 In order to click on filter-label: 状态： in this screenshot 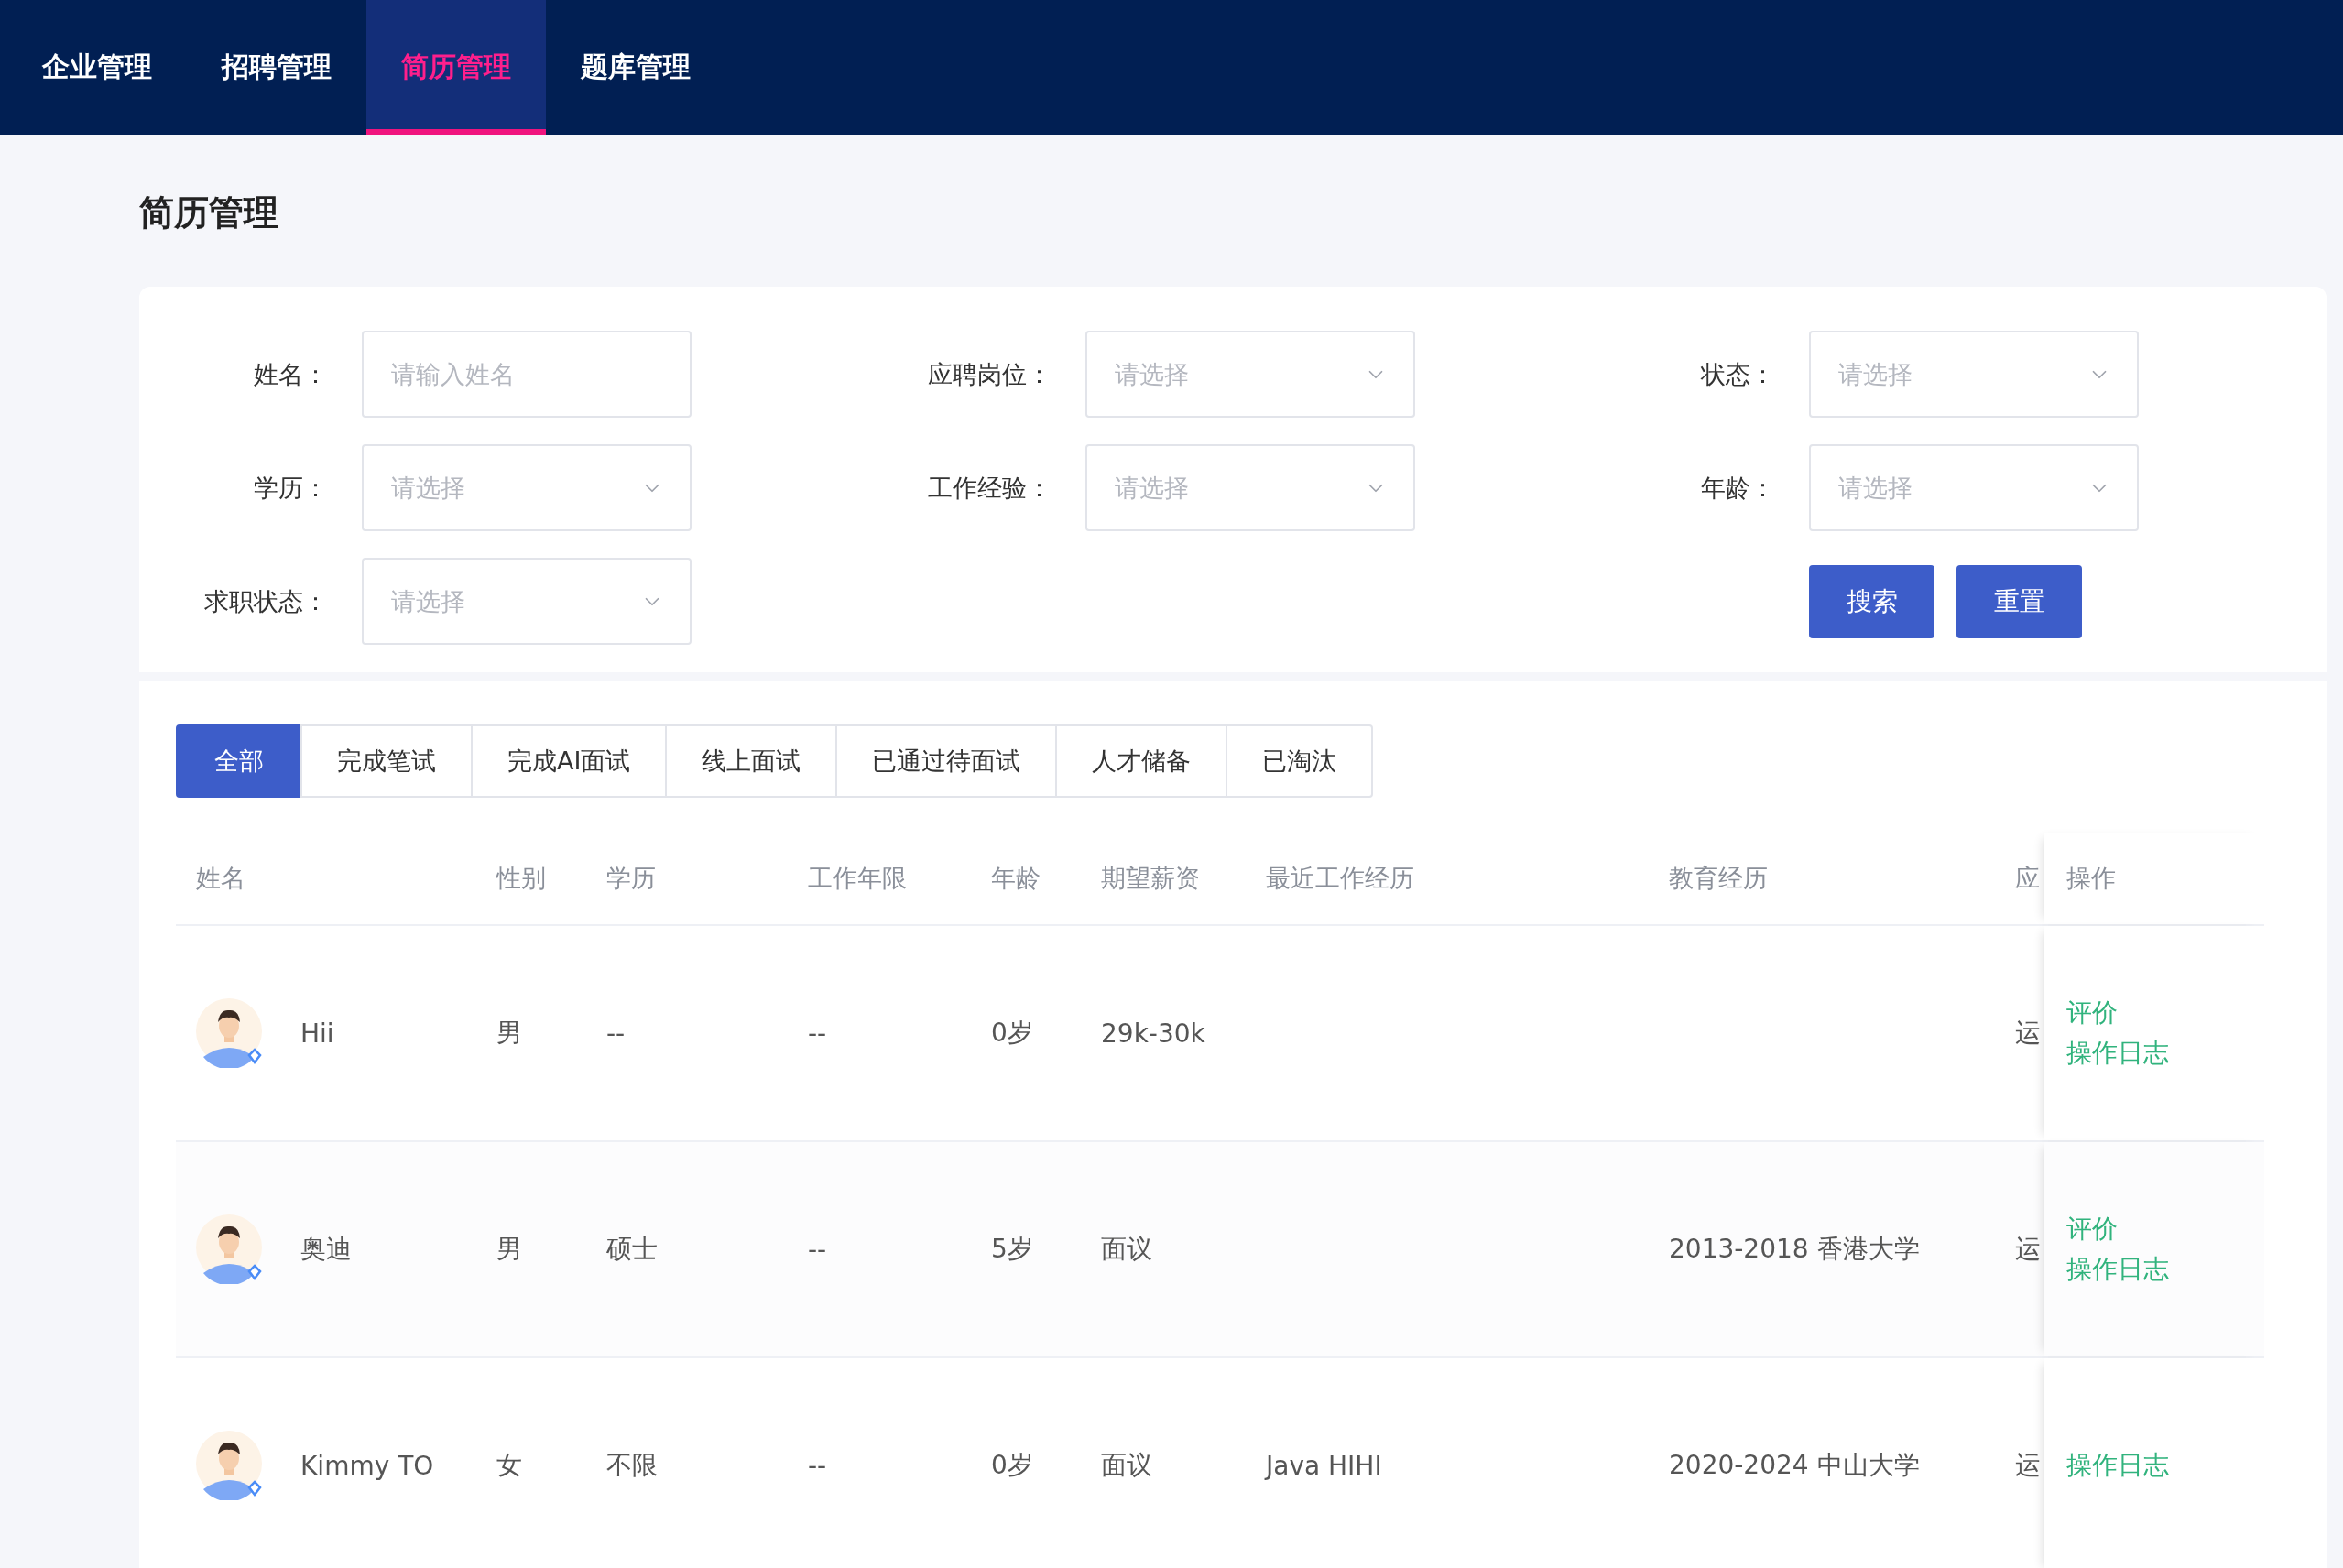, I will do `click(1737, 374)`.